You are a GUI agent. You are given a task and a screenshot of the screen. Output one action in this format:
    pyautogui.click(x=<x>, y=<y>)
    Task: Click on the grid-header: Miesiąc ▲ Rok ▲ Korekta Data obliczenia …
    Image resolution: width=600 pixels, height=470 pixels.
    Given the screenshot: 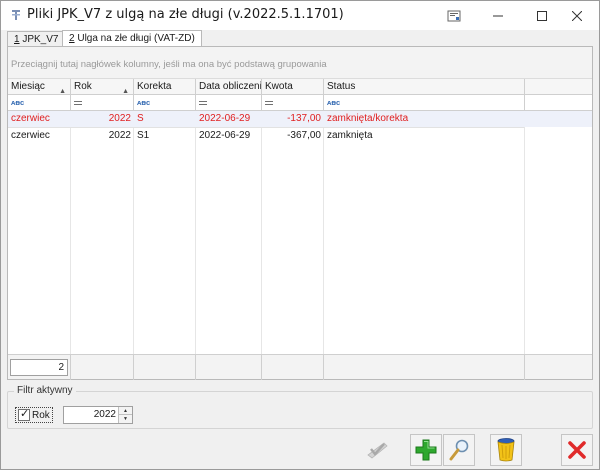 What is the action you would take?
    pyautogui.click(x=300, y=87)
    